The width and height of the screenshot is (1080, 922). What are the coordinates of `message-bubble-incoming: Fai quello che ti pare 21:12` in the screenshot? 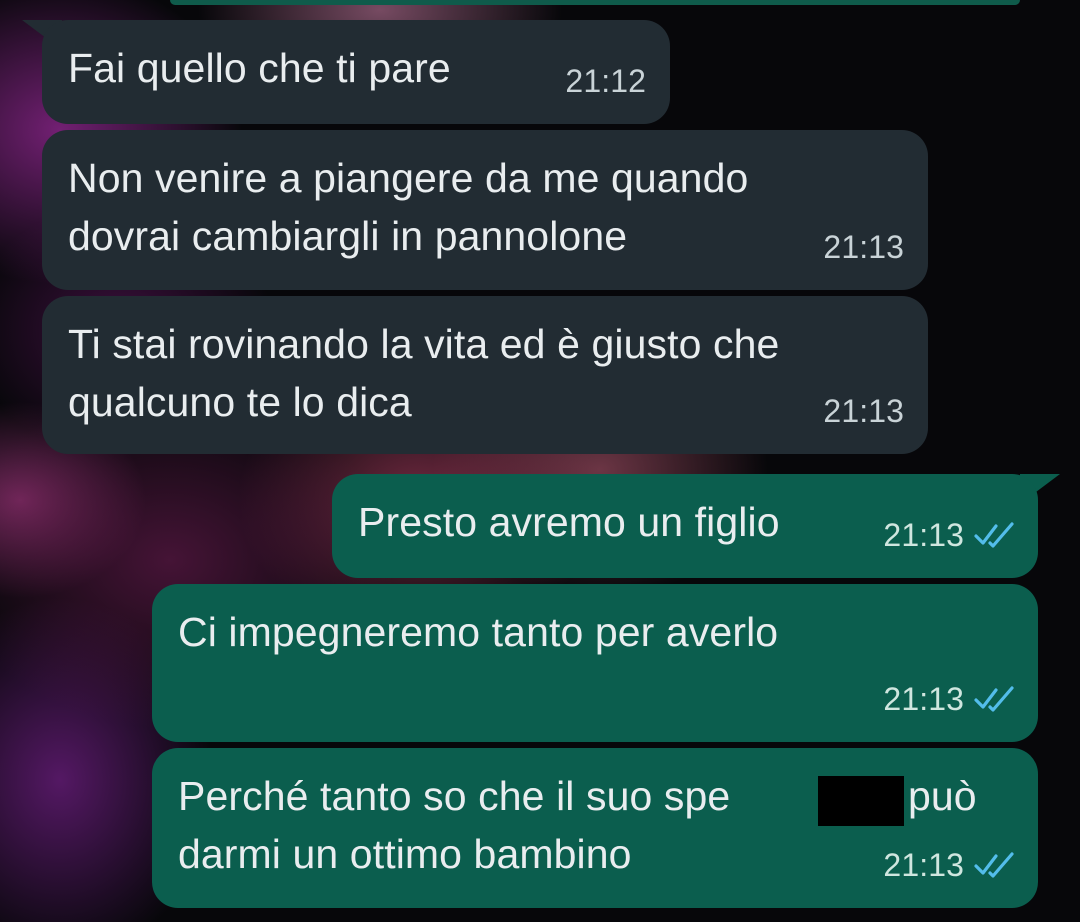 It's located at (356, 72).